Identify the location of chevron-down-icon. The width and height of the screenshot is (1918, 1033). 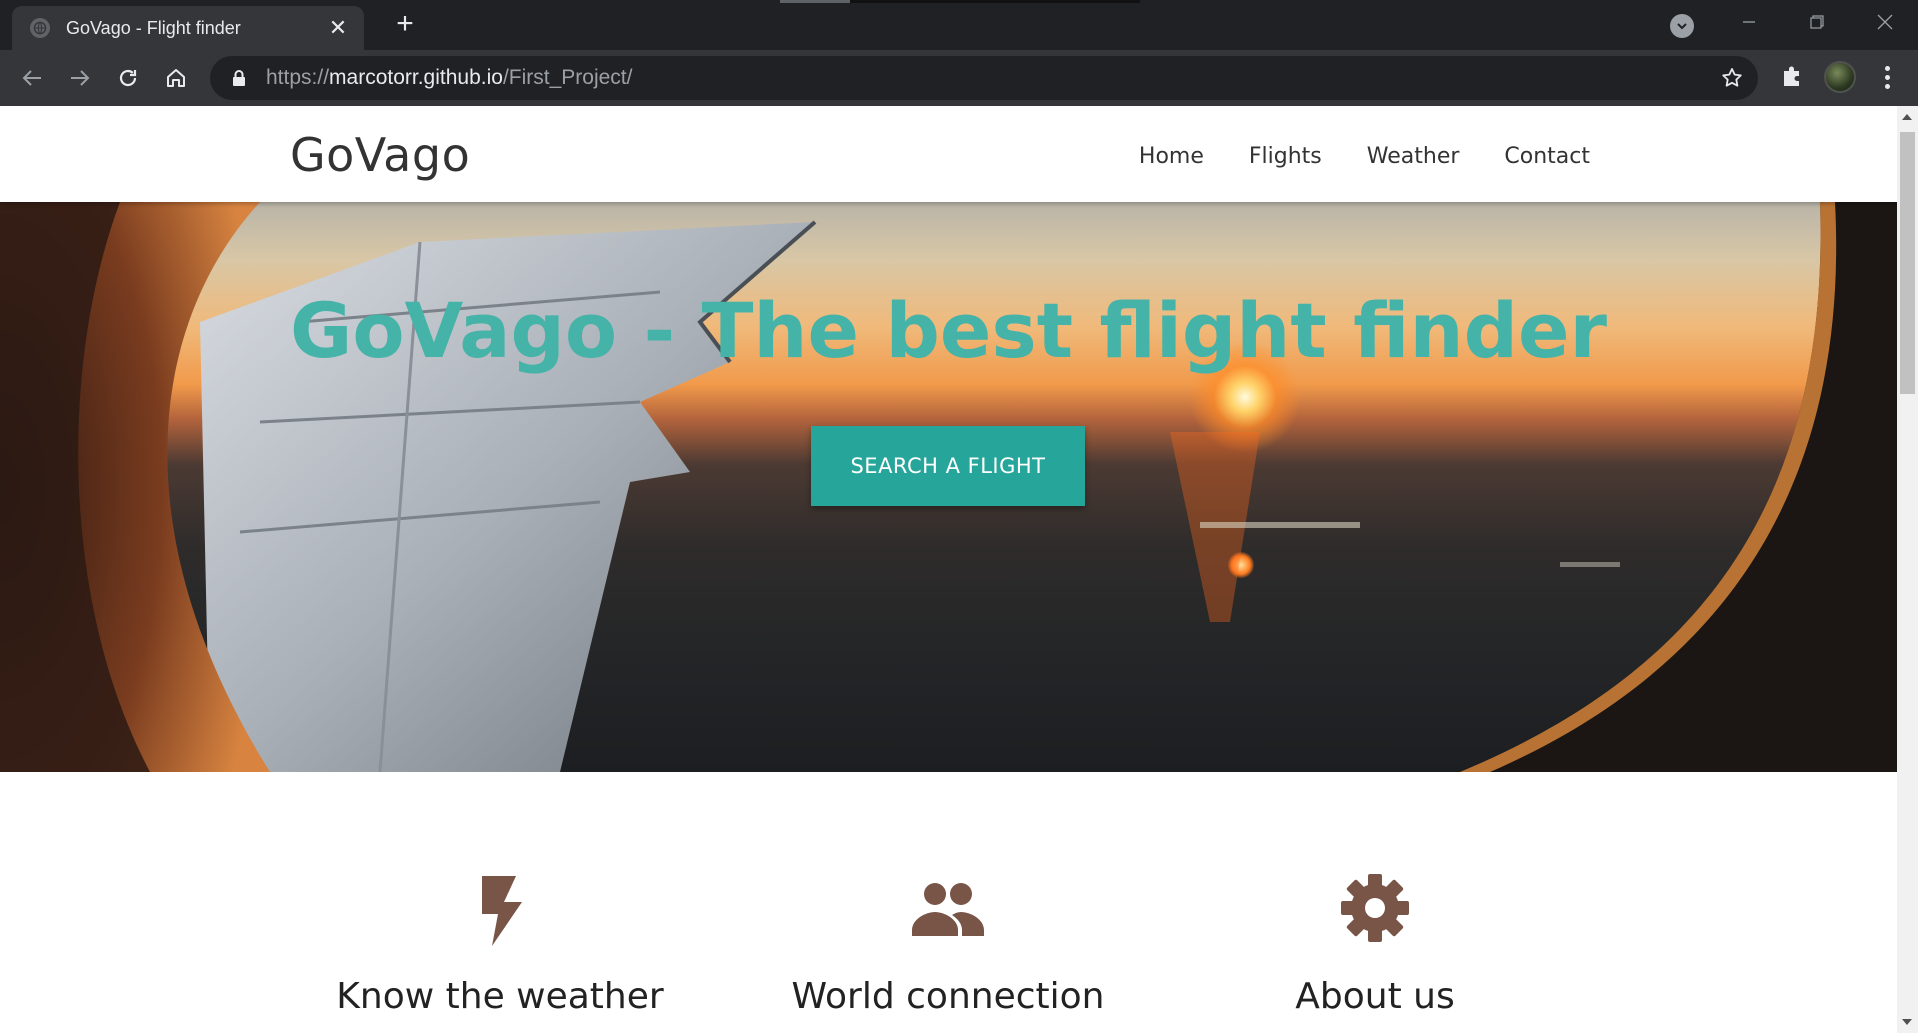
(1682, 26).